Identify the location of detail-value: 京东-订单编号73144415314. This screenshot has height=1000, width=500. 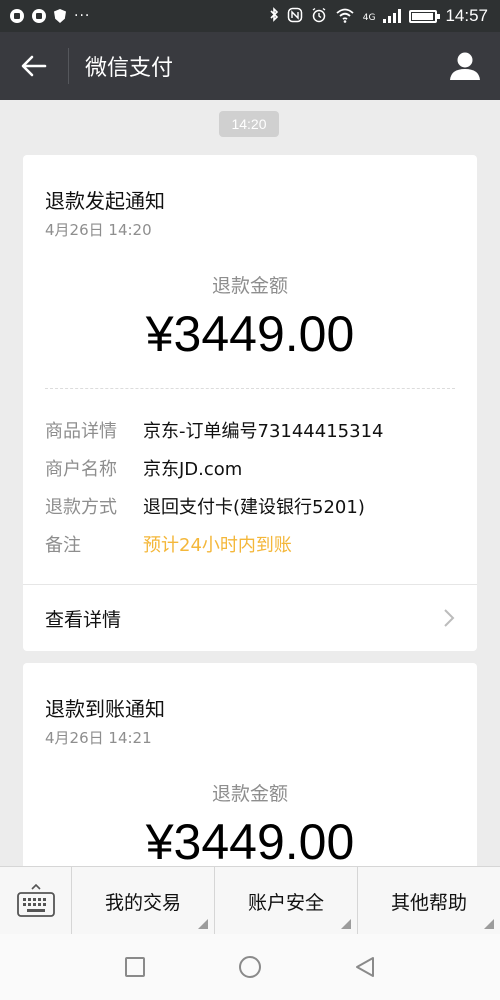
(263, 431).